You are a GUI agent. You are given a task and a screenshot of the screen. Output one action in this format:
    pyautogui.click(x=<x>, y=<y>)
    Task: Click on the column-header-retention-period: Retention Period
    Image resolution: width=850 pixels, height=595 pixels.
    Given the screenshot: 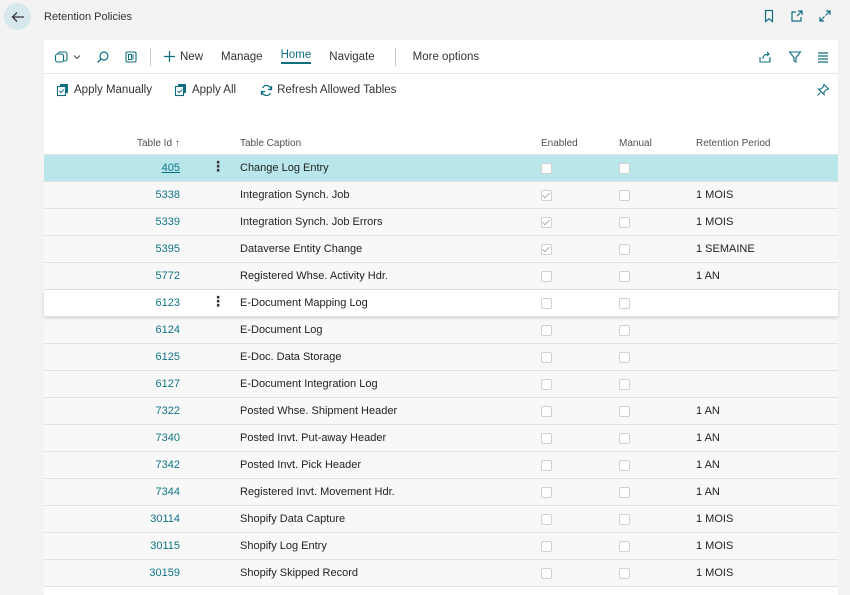 What is the action you would take?
    pyautogui.click(x=733, y=143)
    